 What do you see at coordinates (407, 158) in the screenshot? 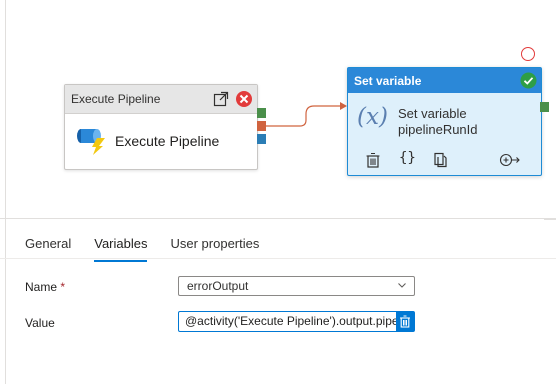
I see `braces-icon: {}` at bounding box center [407, 158].